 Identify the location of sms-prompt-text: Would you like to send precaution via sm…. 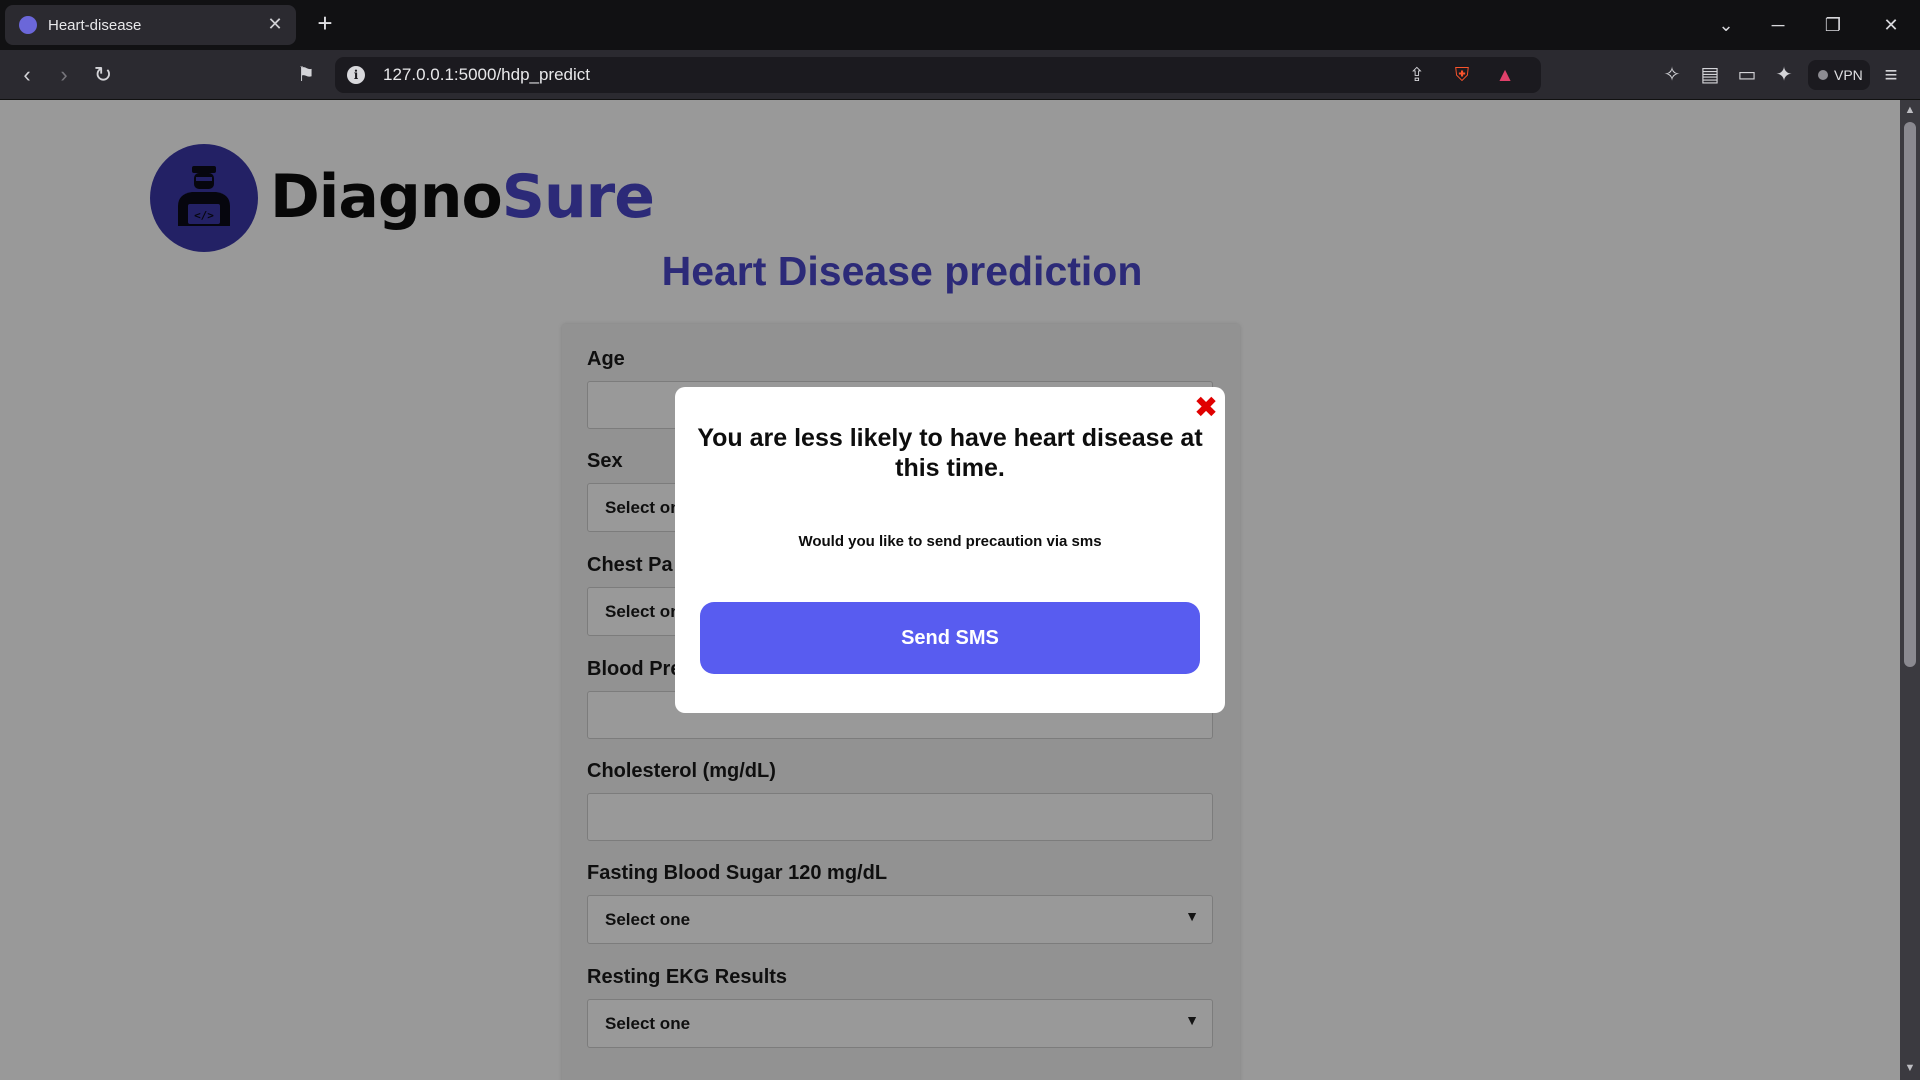
(950, 541).